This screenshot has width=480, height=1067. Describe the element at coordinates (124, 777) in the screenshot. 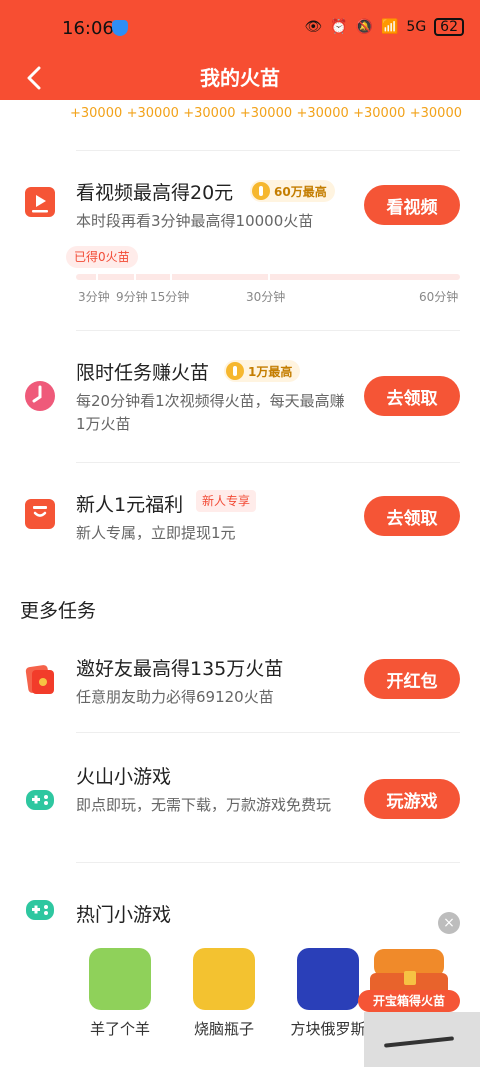

I see `task-title-mini-games: 火山小游戏` at that location.